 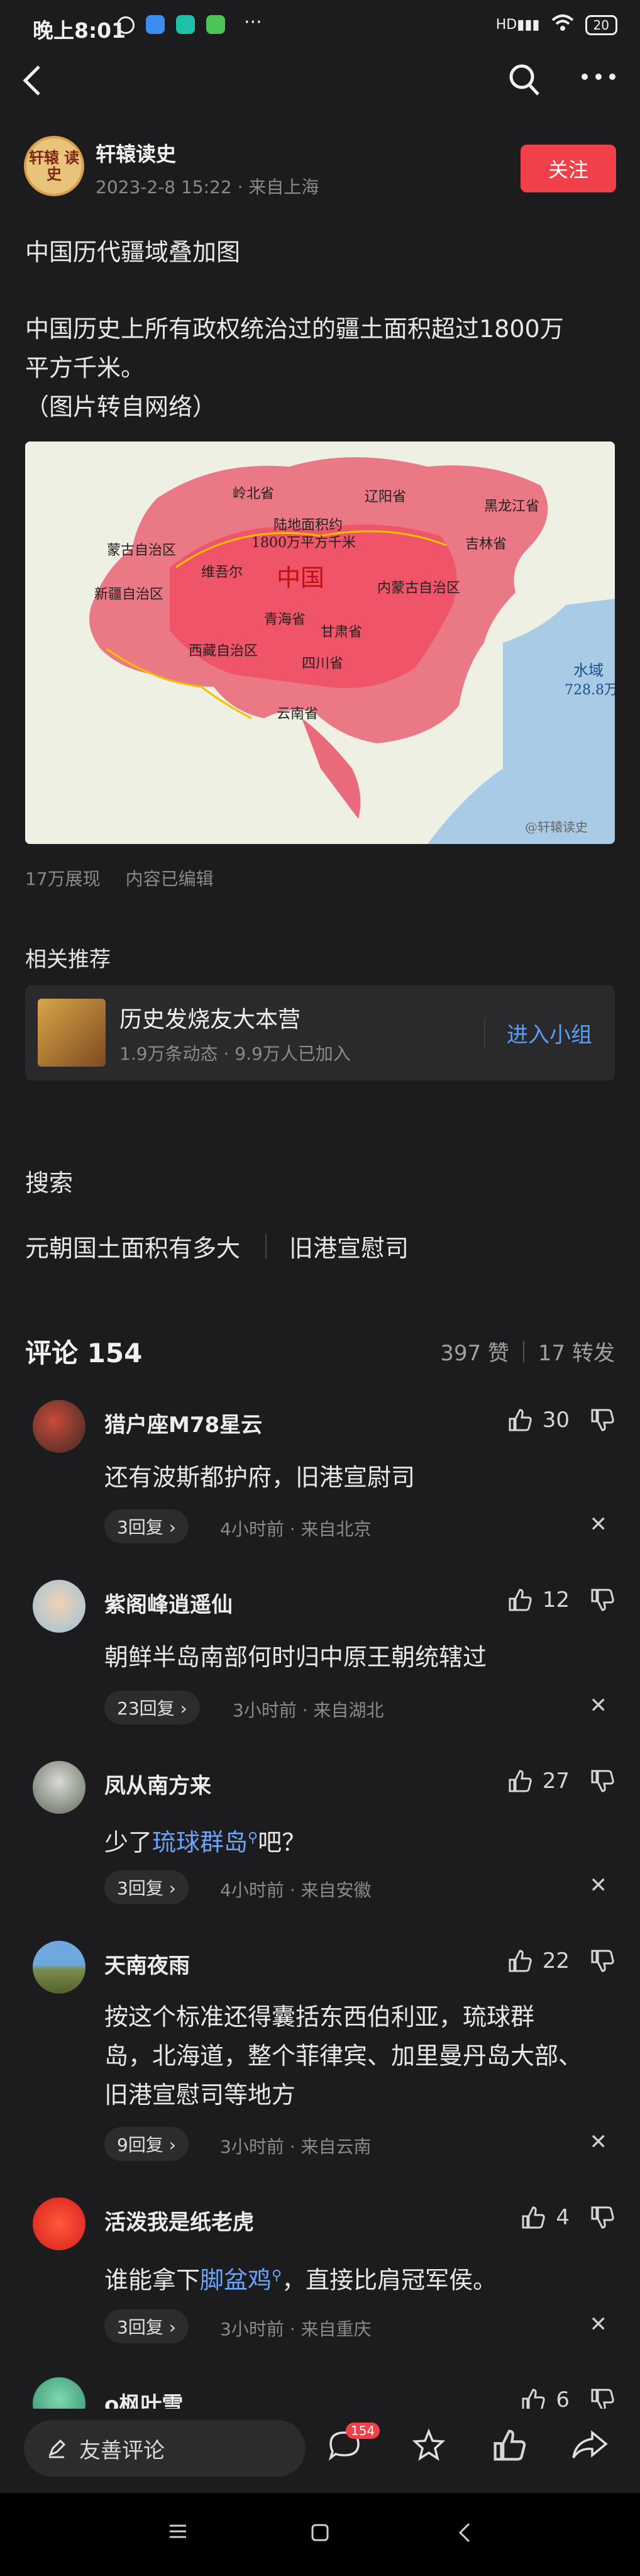 What do you see at coordinates (72, 1033) in the screenshot?
I see `group-icon` at bounding box center [72, 1033].